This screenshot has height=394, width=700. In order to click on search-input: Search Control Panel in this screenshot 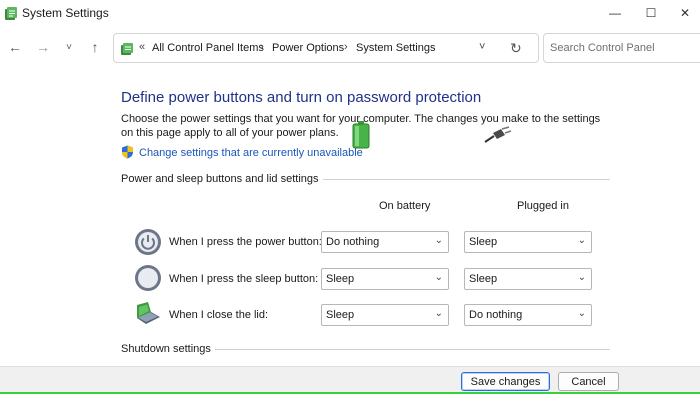, I will do `click(602, 48)`.